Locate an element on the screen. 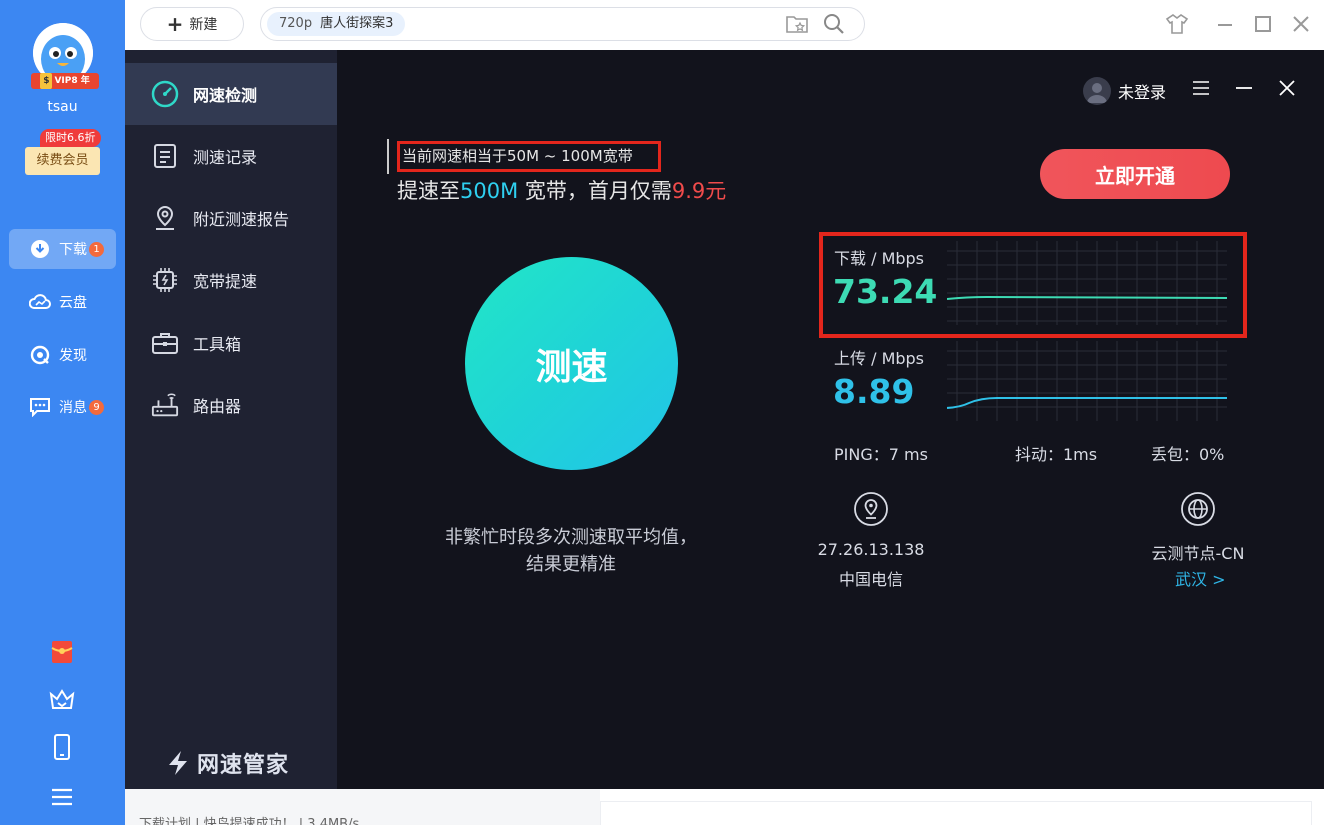 This screenshot has height=825, width=1327. search-icon is located at coordinates (834, 24).